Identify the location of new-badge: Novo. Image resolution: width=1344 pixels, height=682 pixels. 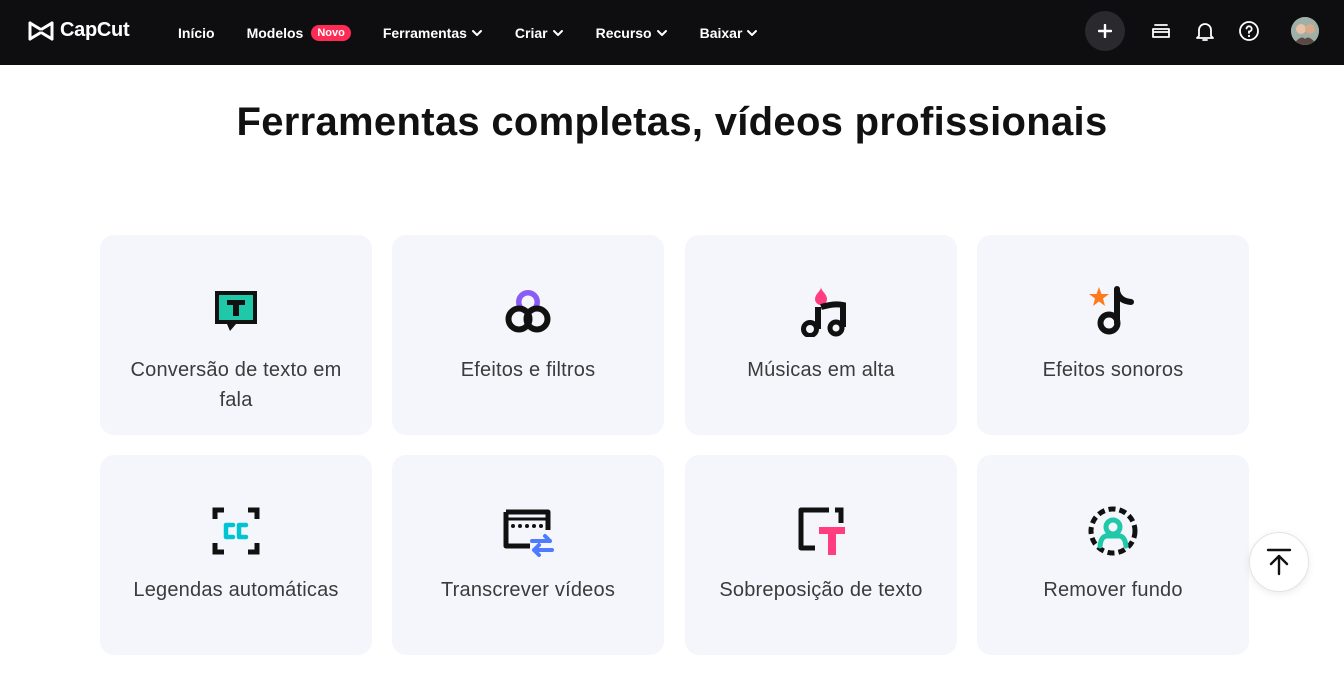
(331, 32).